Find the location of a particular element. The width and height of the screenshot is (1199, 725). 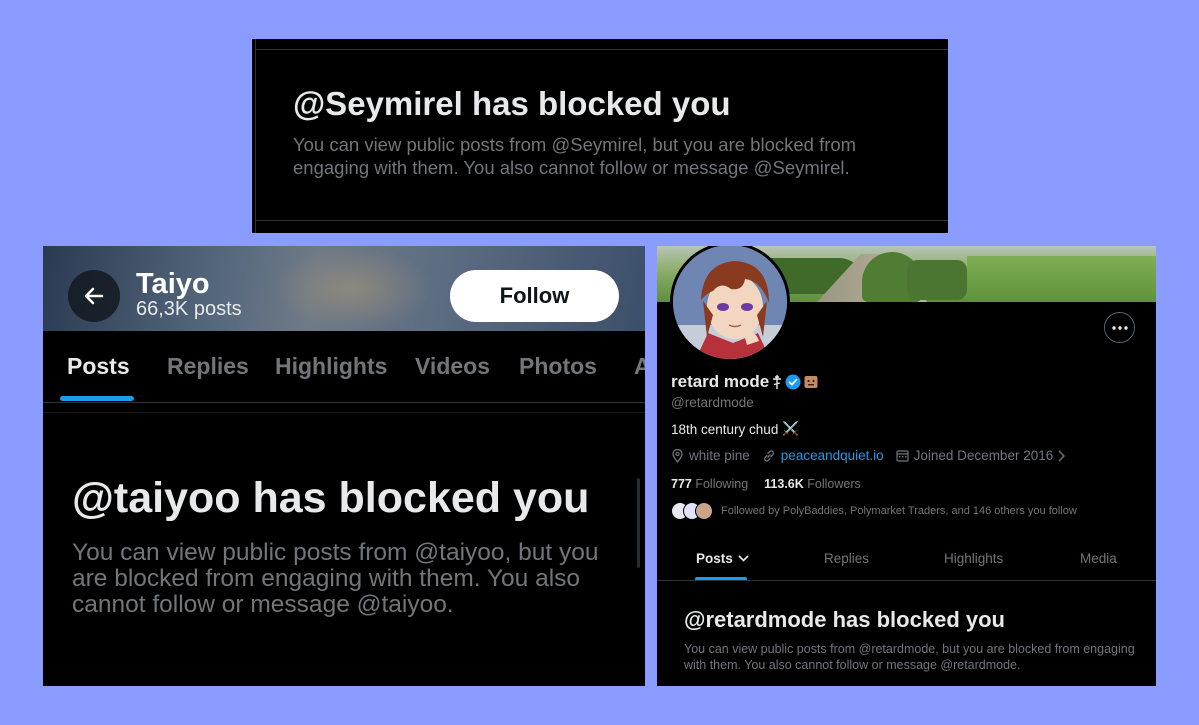

profile-tabs: Posts Replies Highlights Videos Photos A is located at coordinates (344, 366).